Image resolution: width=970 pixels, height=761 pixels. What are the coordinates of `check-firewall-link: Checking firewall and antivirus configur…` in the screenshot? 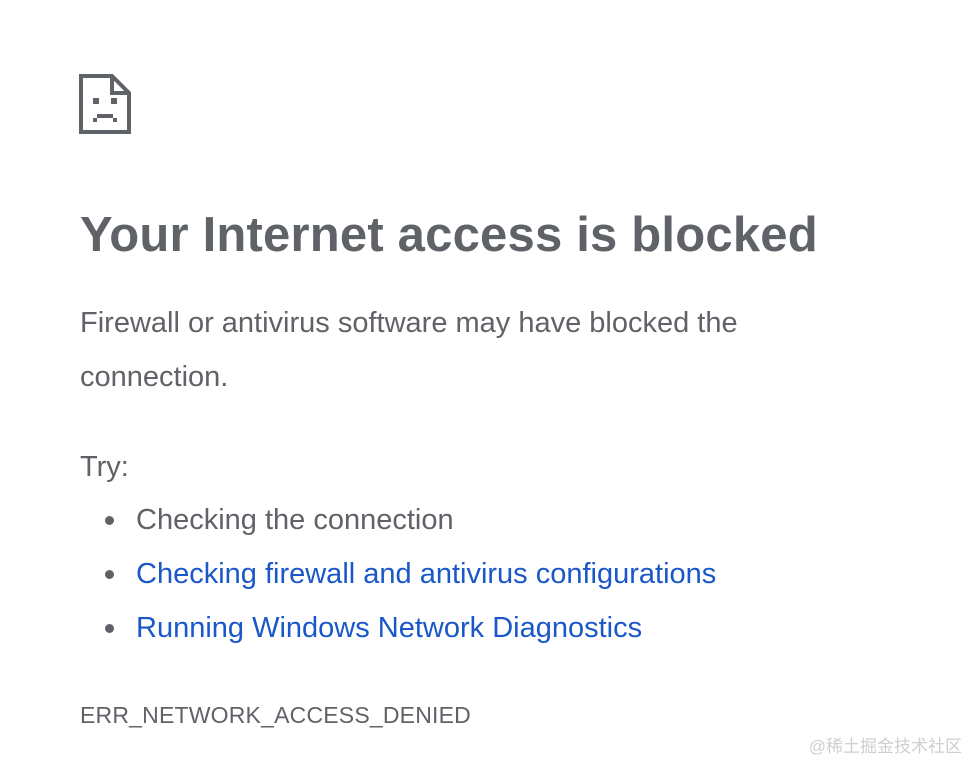 It's located at (426, 574).